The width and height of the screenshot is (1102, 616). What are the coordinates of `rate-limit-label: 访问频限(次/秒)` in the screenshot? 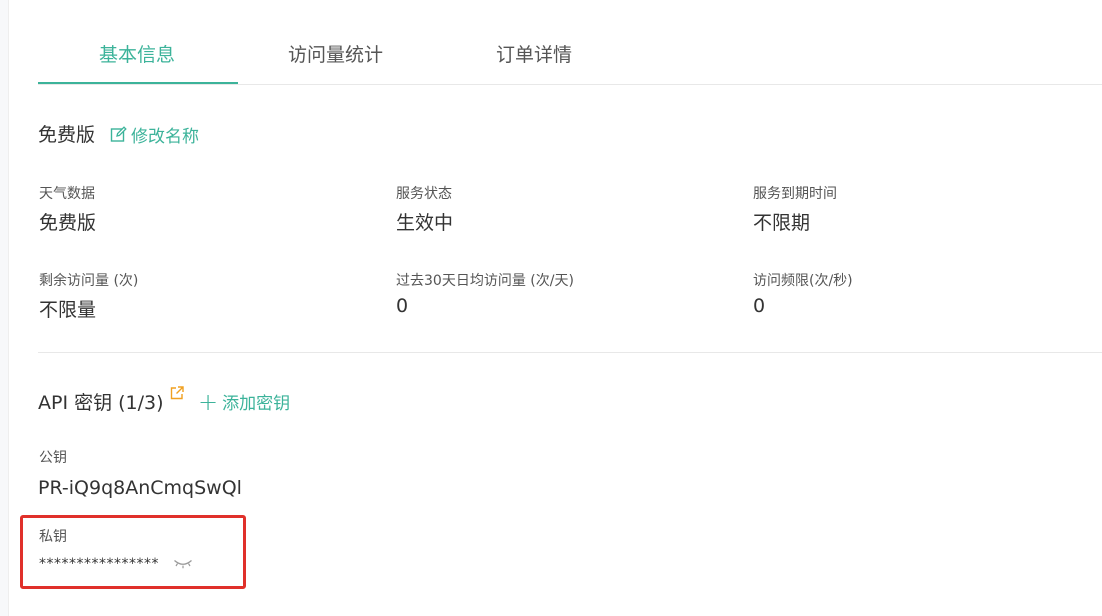 It's located at (803, 281).